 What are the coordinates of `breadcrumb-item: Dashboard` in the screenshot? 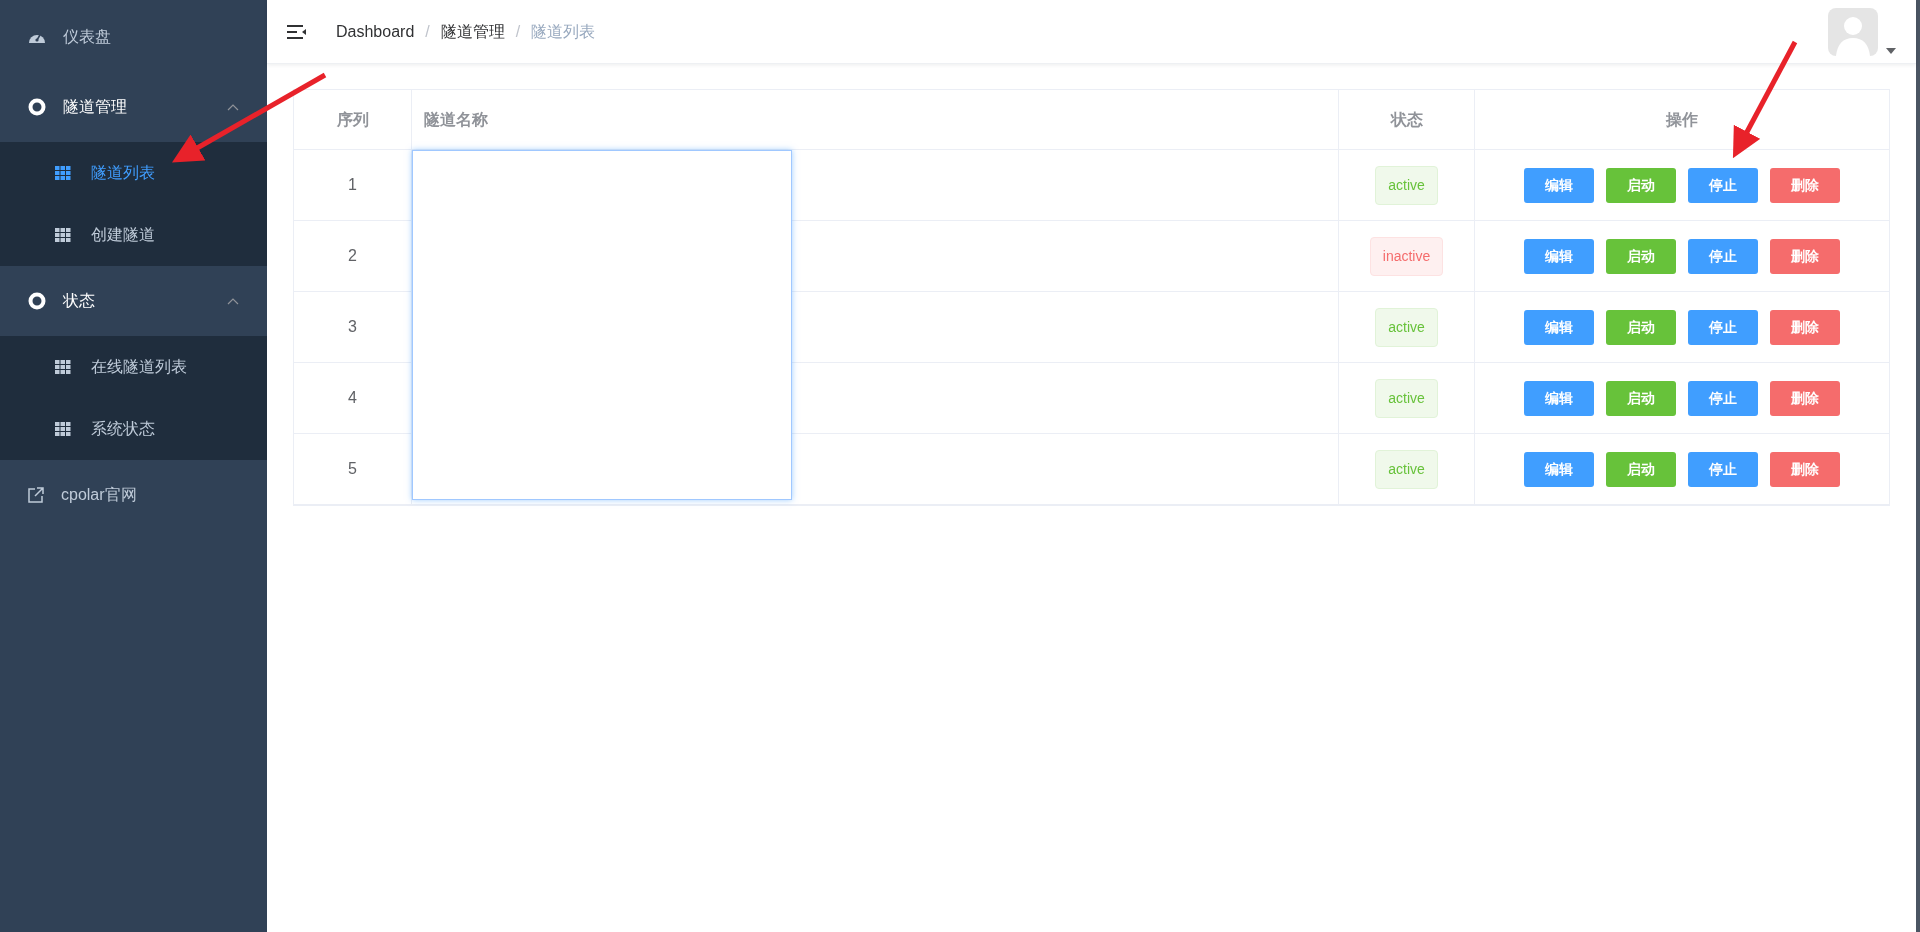 It's located at (375, 31).